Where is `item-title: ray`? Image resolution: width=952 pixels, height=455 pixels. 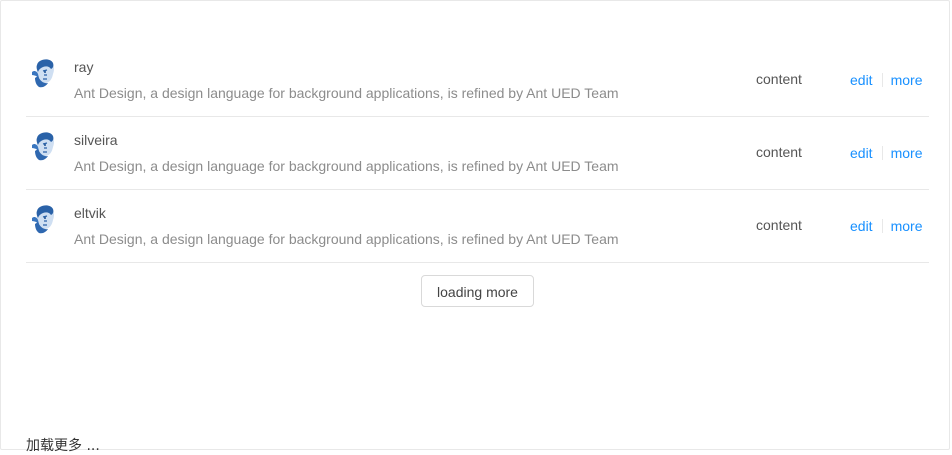 item-title: ray is located at coordinates (83, 67).